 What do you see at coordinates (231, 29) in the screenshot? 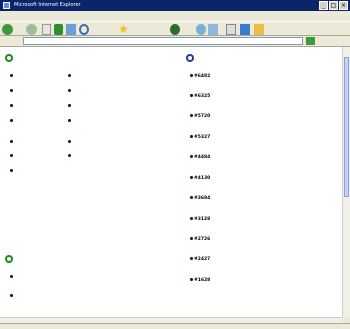
I see `print-button` at bounding box center [231, 29].